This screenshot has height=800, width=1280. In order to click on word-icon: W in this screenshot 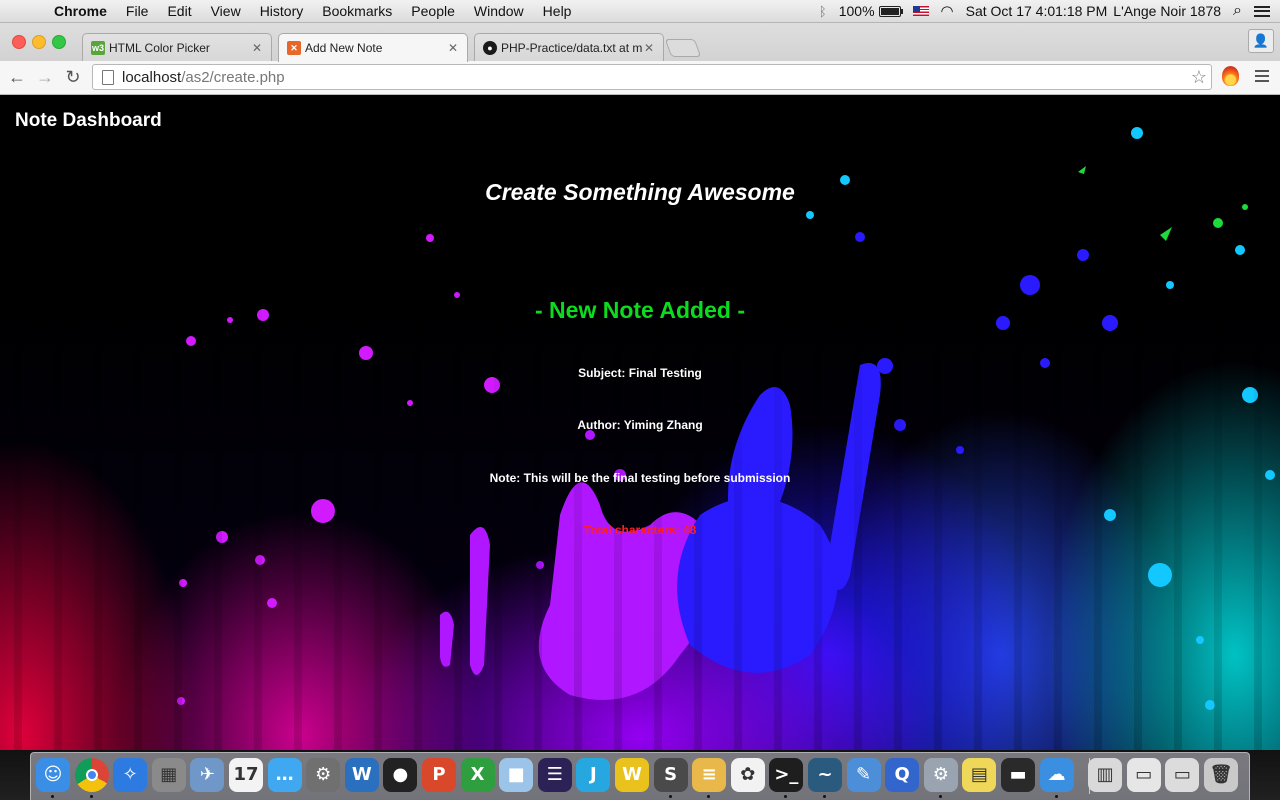, I will do `click(361, 775)`.